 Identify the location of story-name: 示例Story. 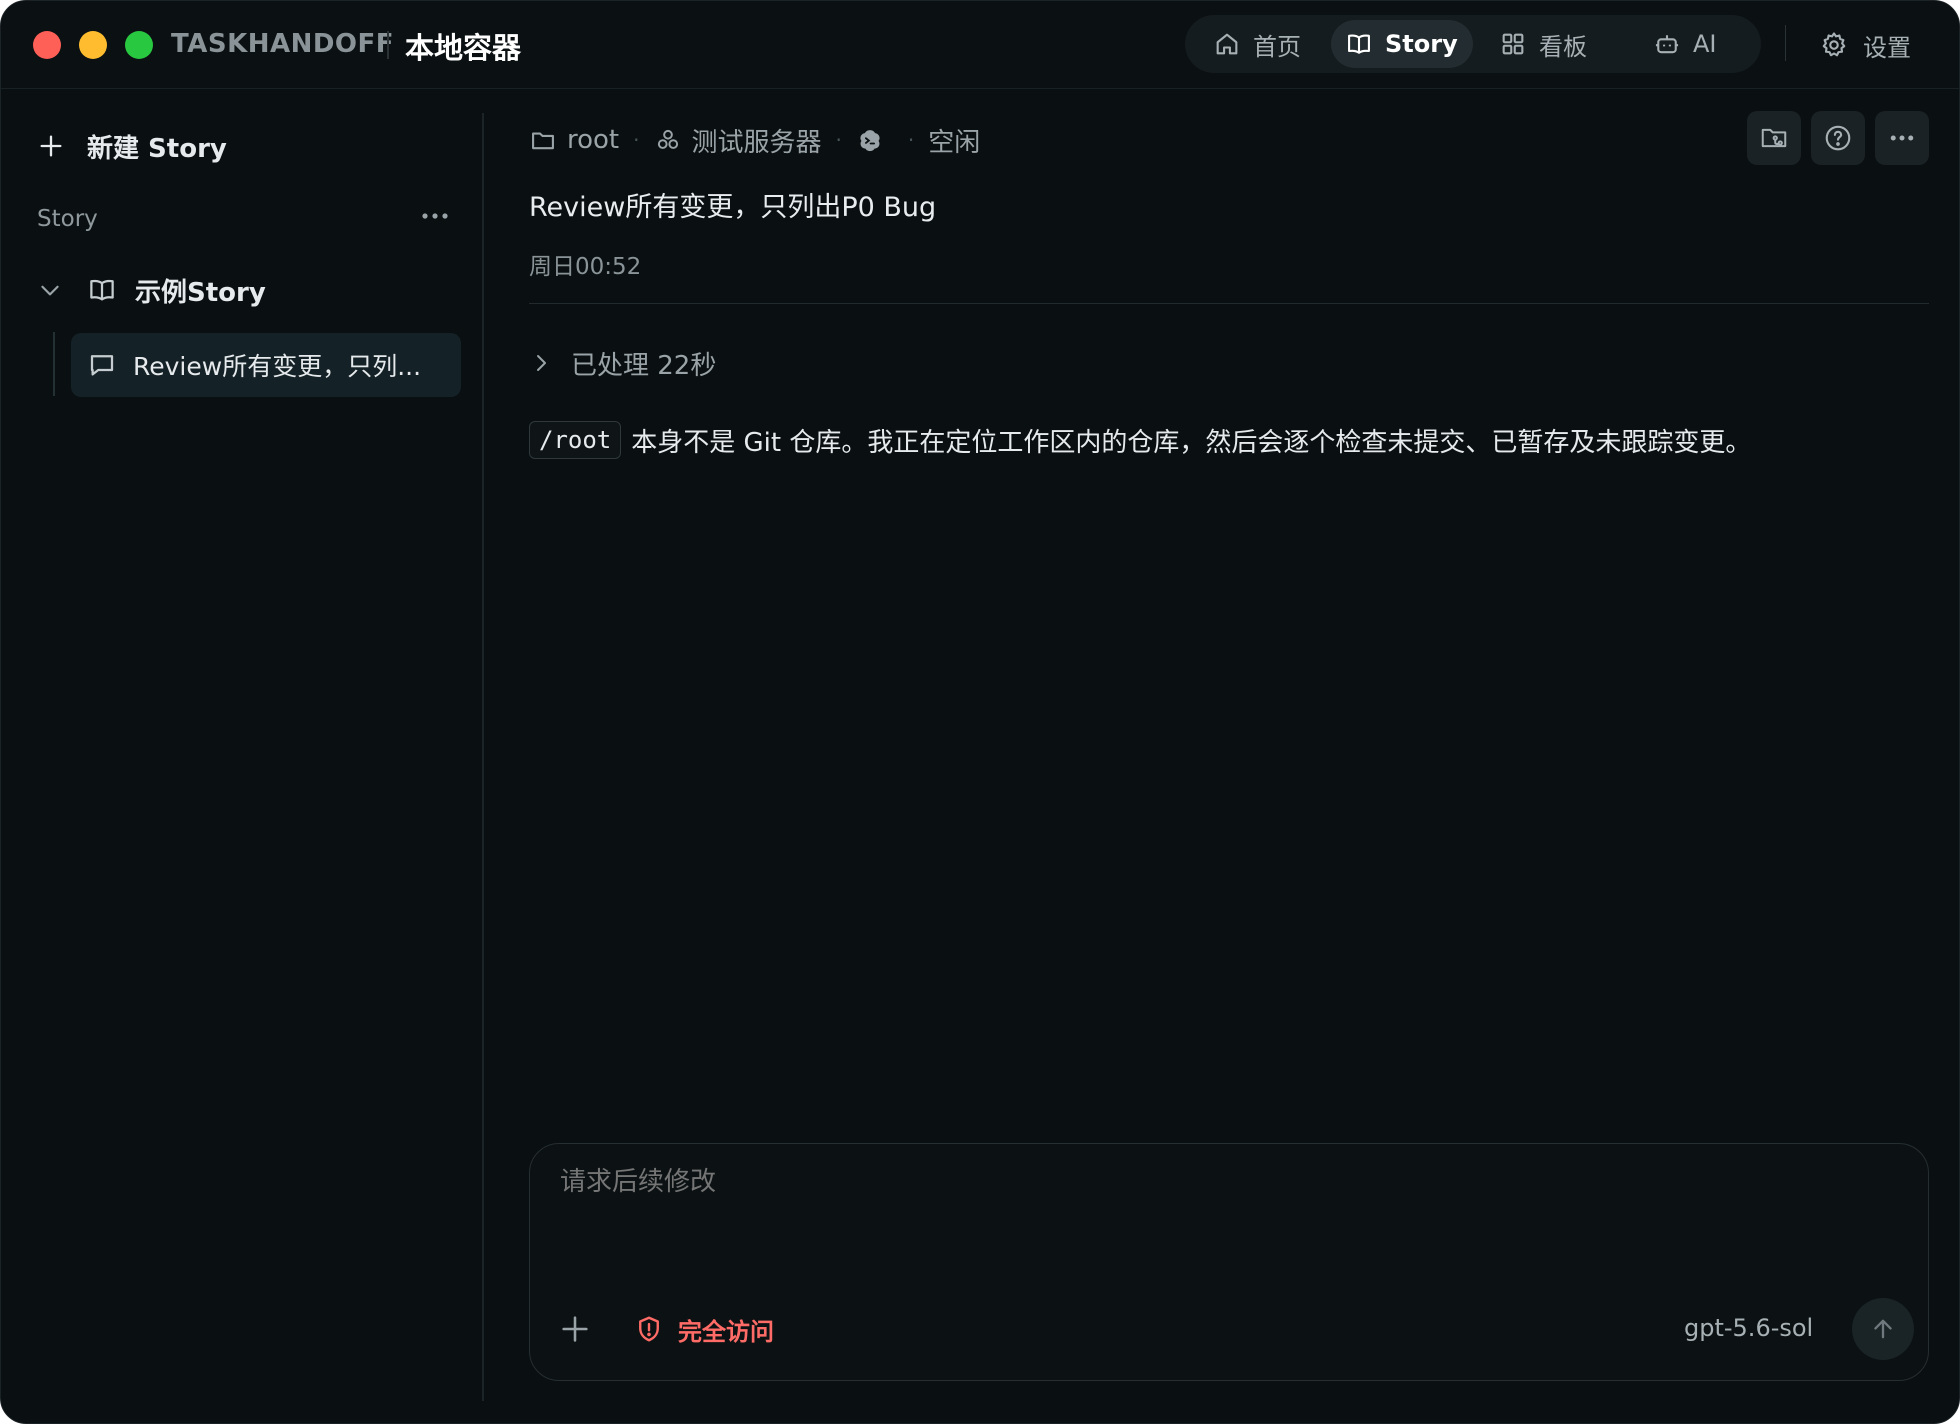
(200, 292).